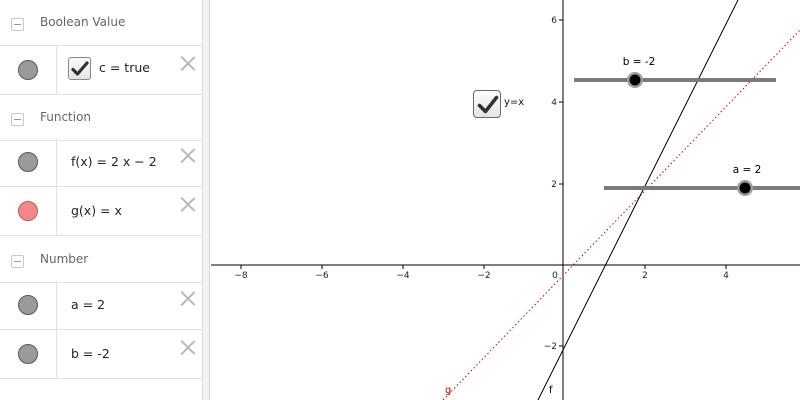  Describe the element at coordinates (635, 80) in the screenshot. I see `slider-b-handle` at that location.